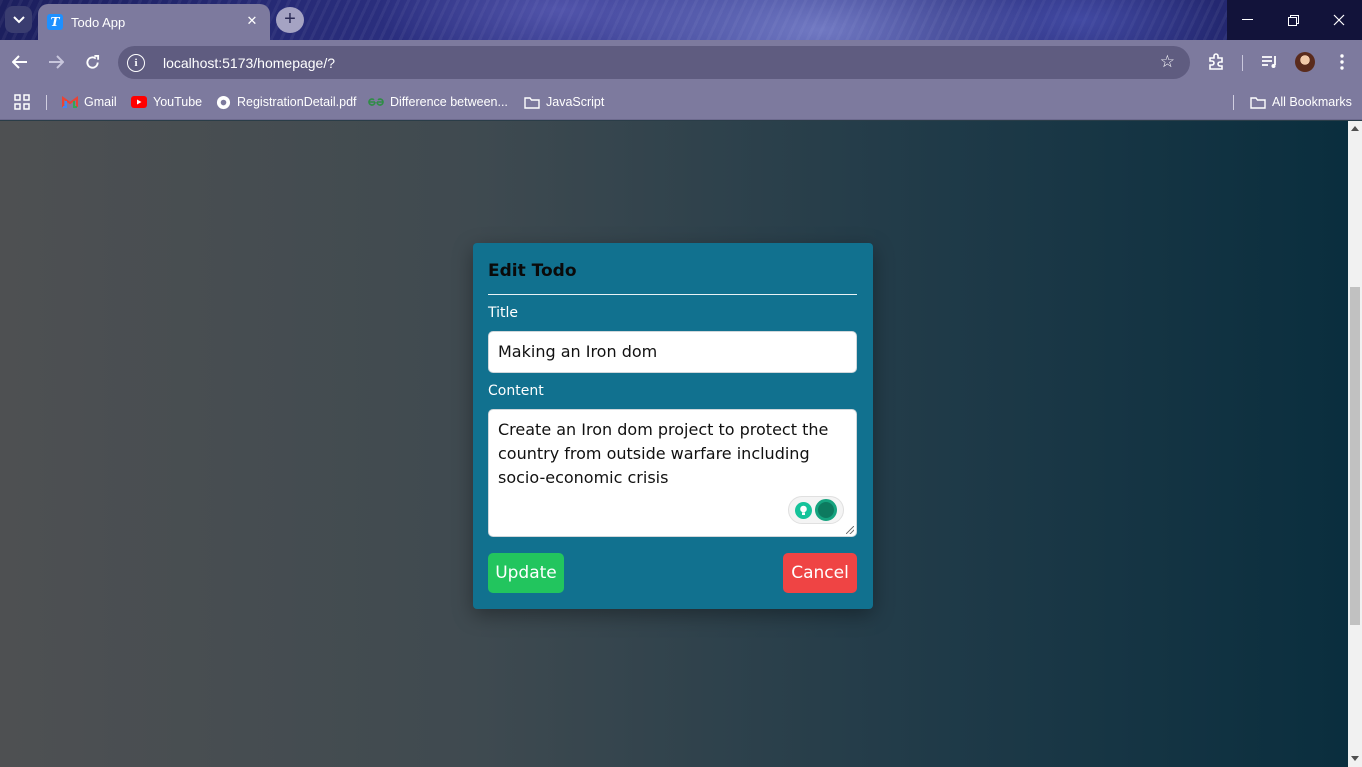 This screenshot has width=1362, height=767. What do you see at coordinates (654, 62) in the screenshot?
I see `address-bar: i localhost:5173/homepage/? ☆` at bounding box center [654, 62].